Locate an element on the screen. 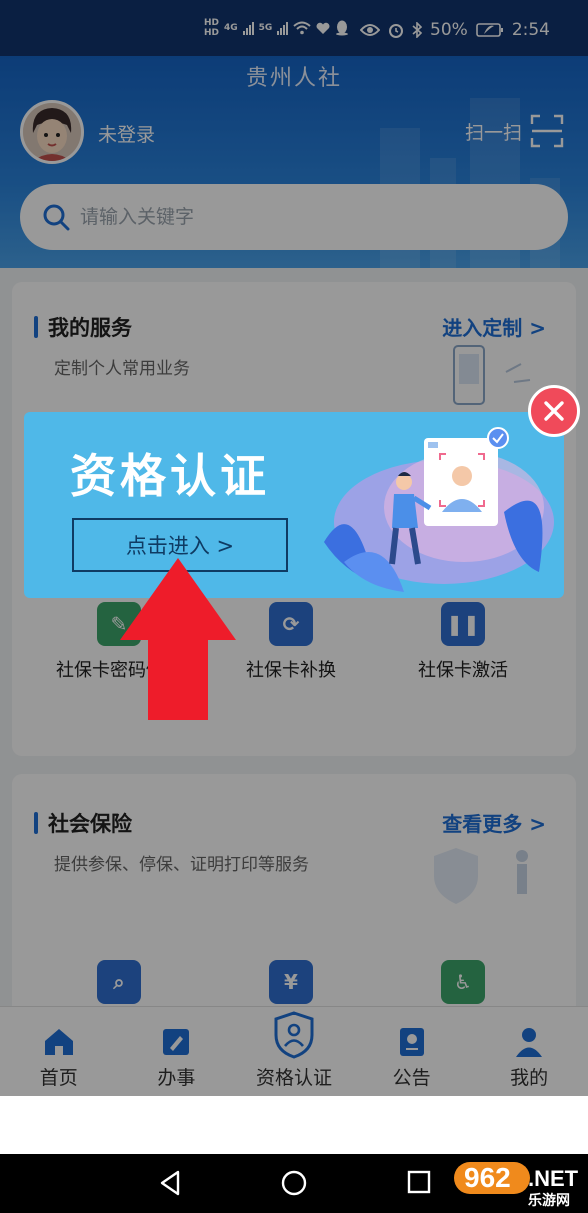 This screenshot has width=588, height=1213. close-popup-button is located at coordinates (554, 411).